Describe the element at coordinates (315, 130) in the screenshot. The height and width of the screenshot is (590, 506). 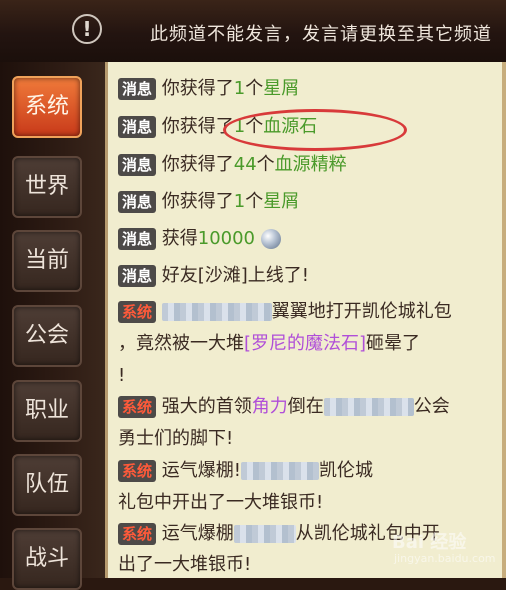
I see `highlight-oval` at that location.